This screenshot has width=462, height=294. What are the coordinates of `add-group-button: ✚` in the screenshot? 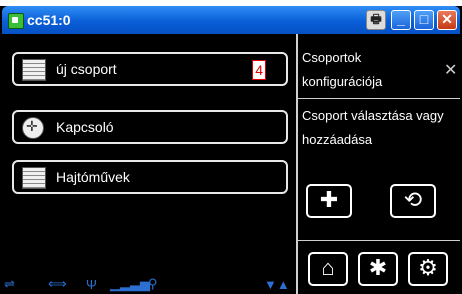 It's located at (329, 201).